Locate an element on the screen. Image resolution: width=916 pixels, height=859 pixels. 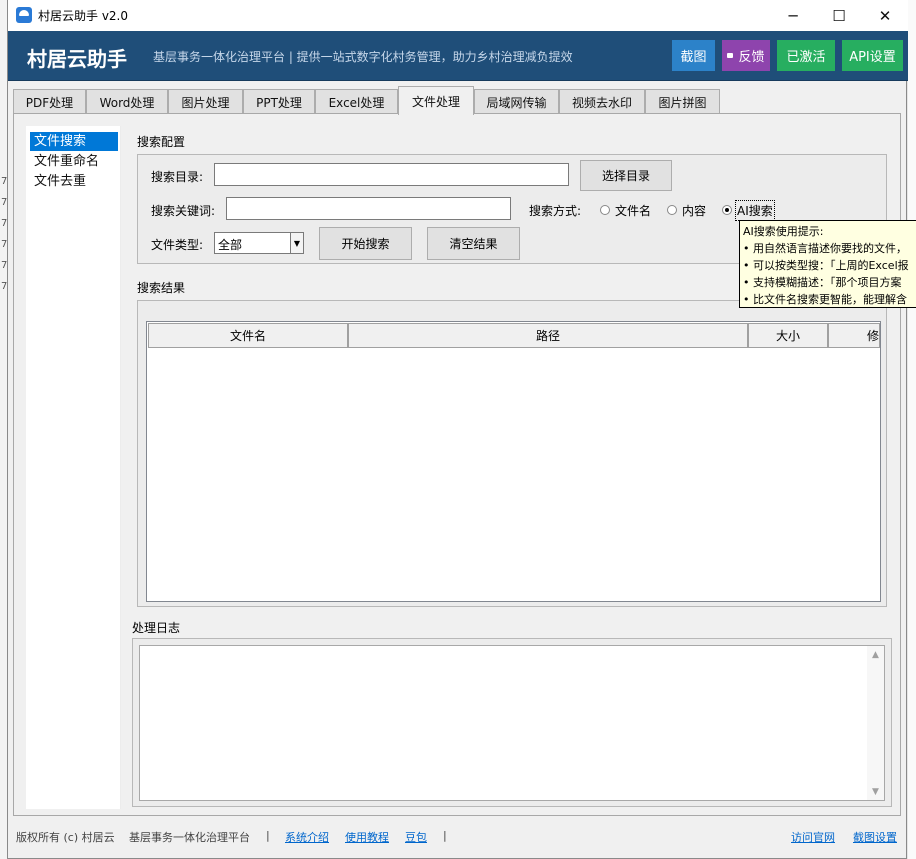
tab-ppt: PPT处理 is located at coordinates (279, 101).